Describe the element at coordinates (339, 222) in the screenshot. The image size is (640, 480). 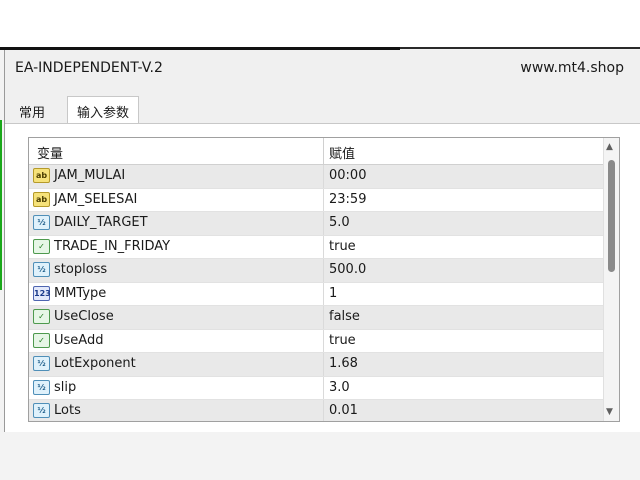
I see `parameter-value: 5.0` at that location.